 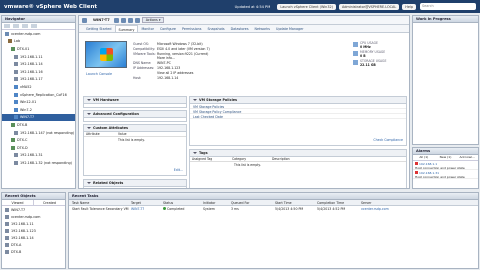 What do you see at coordinates (147, 28) in the screenshot?
I see `tab-monitor: Monitor` at bounding box center [147, 28].